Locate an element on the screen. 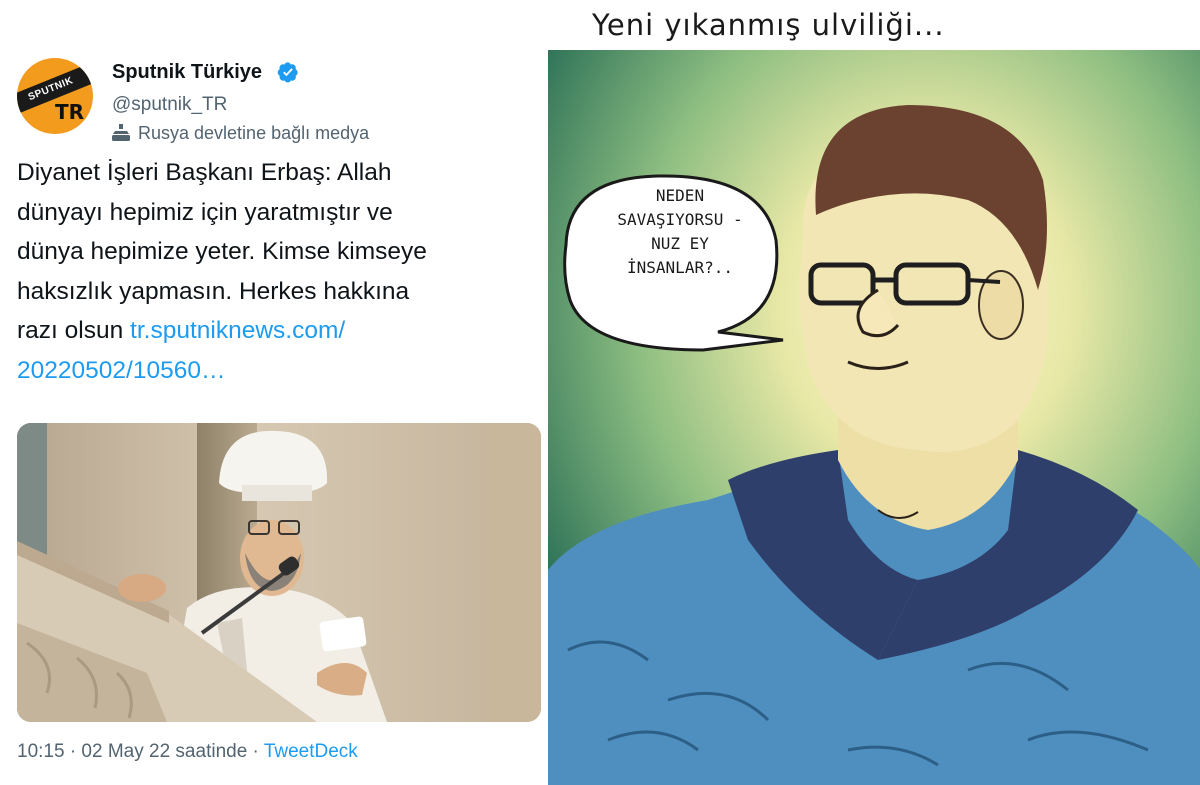 Image resolution: width=1200 pixels, height=785 pixels. tweet-source: TweetDeck is located at coordinates (311, 751).